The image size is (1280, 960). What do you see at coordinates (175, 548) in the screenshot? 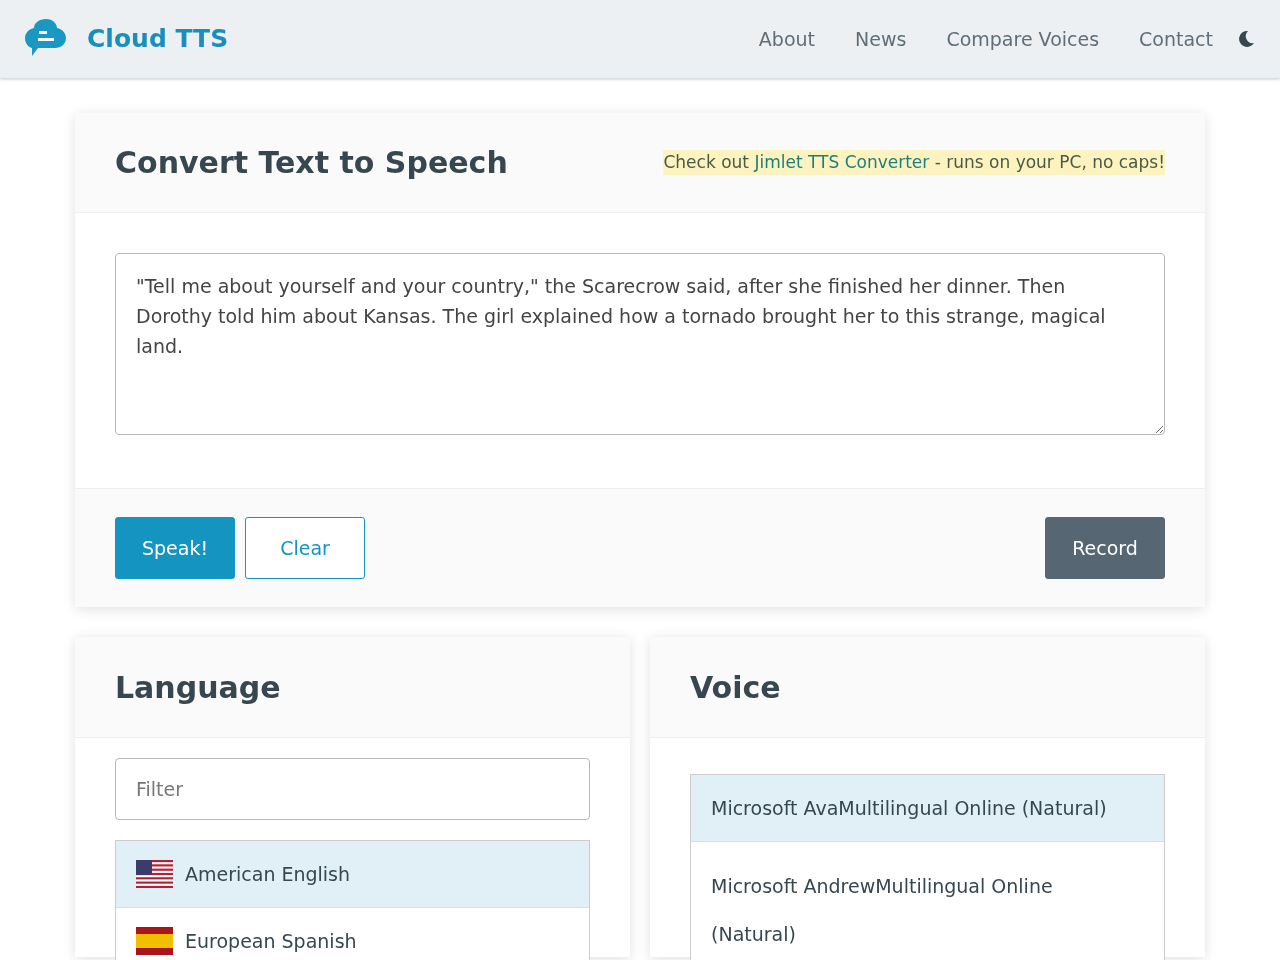
I see `speak-button: Speak!` at bounding box center [175, 548].